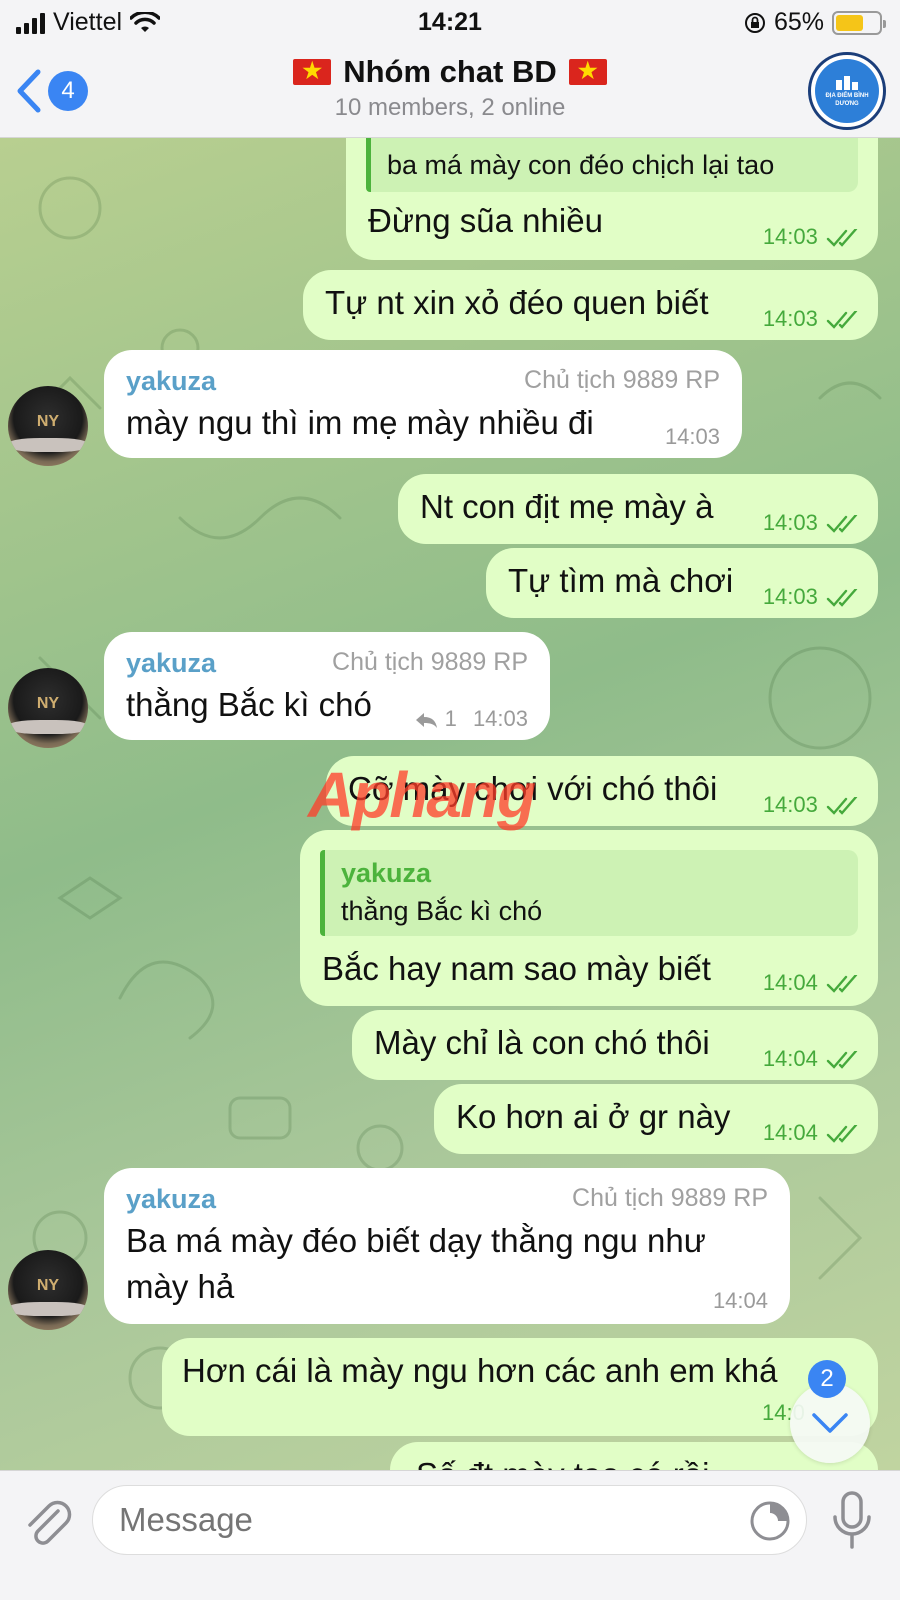 The height and width of the screenshot is (1600, 900). Describe the element at coordinates (450, 718) in the screenshot. I see `reply-count: 1` at that location.